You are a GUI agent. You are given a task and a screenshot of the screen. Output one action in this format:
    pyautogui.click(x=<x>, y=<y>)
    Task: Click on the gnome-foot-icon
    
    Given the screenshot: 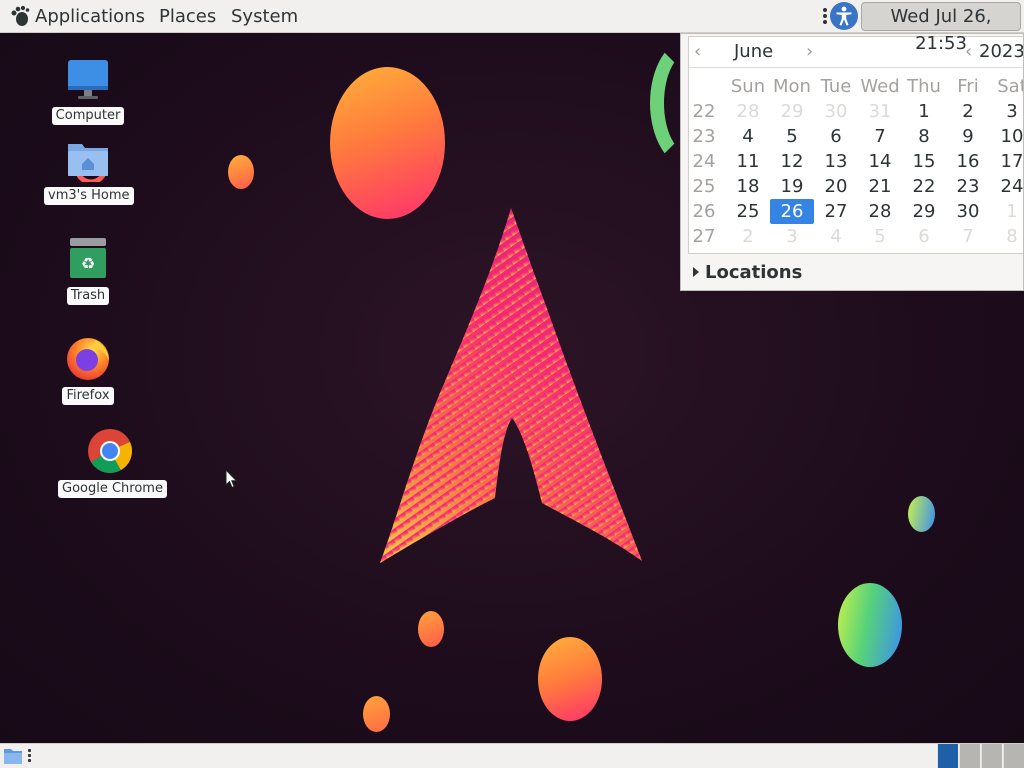 What is the action you would take?
    pyautogui.click(x=20, y=16)
    